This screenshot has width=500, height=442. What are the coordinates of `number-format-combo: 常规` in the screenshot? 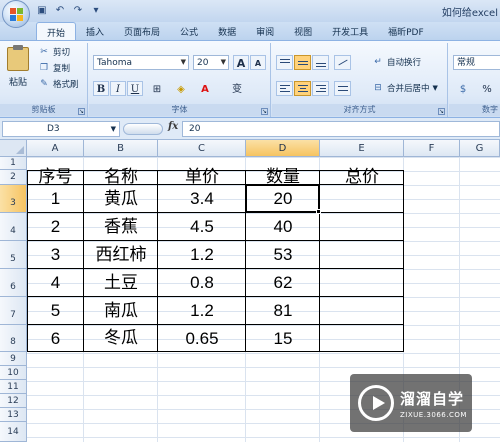 It's located at (476, 62).